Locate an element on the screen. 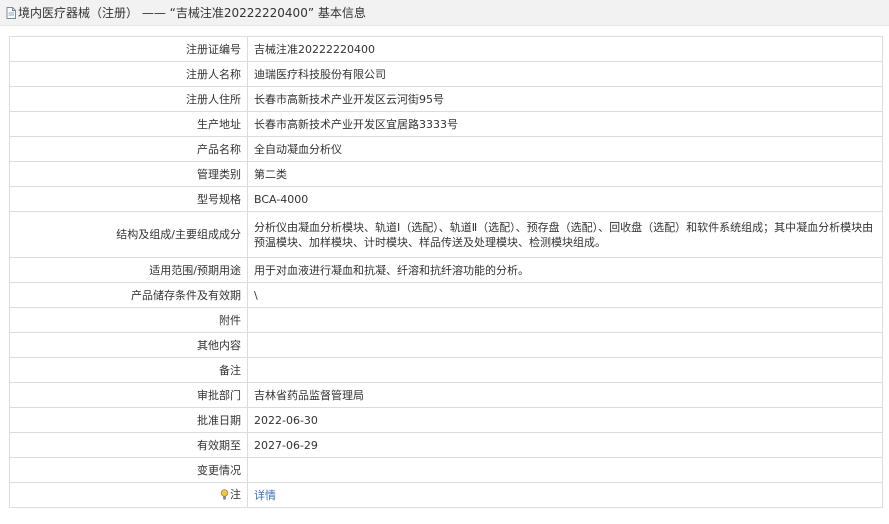 Image resolution: width=889 pixels, height=524 pixels. row-value: 第二类 is located at coordinates (565, 174).